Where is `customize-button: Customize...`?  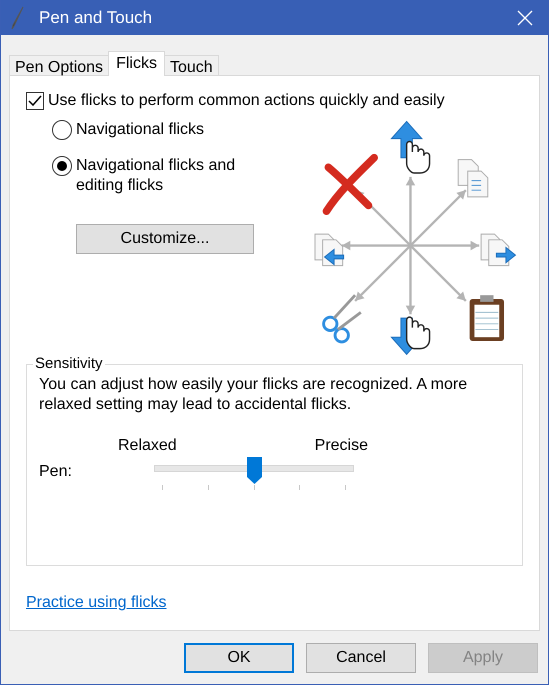 customize-button: Customize... is located at coordinates (165, 239).